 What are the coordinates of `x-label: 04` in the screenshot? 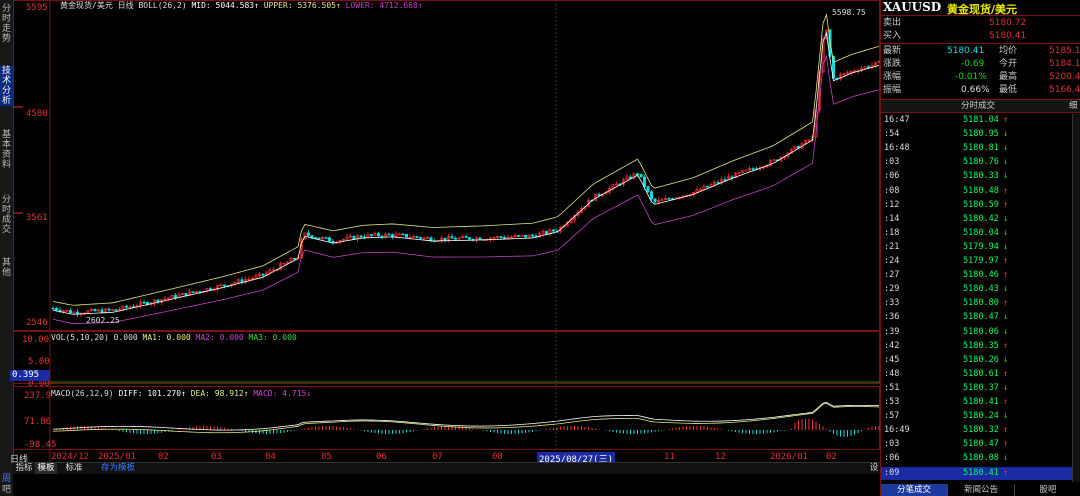 It's located at (270, 457).